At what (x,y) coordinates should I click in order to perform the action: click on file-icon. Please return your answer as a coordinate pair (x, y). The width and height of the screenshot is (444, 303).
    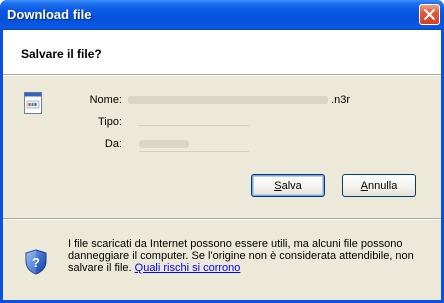
    Looking at the image, I should click on (33, 103).